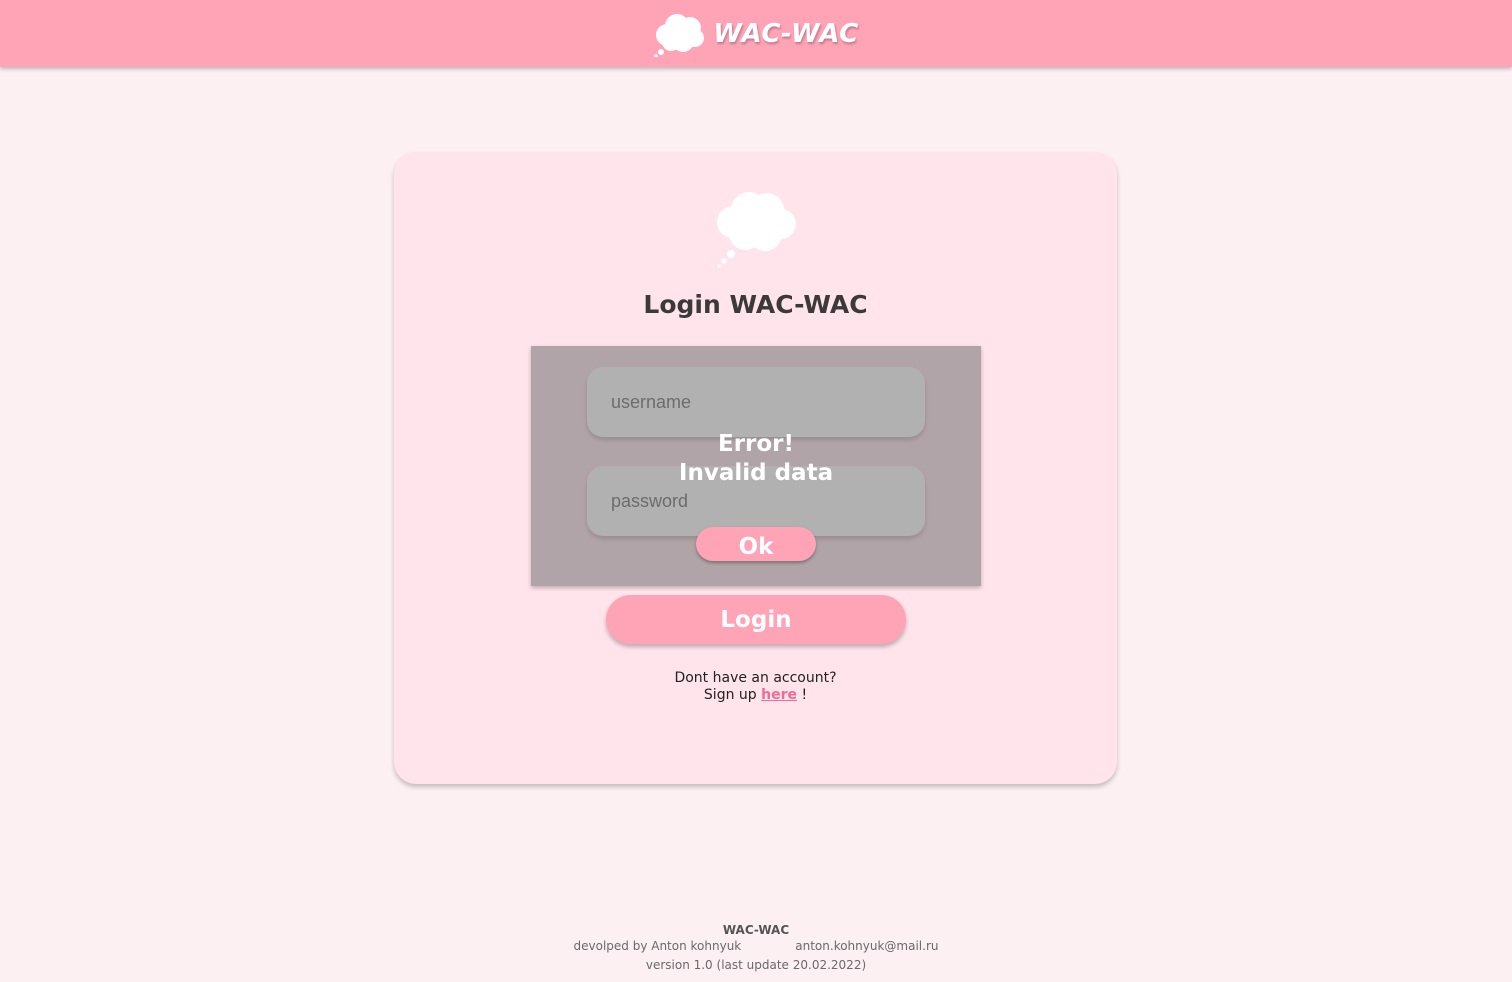 This screenshot has height=982, width=1512. I want to click on footer-version: version 1.0 (last update 20.02.2022), so click(756, 965).